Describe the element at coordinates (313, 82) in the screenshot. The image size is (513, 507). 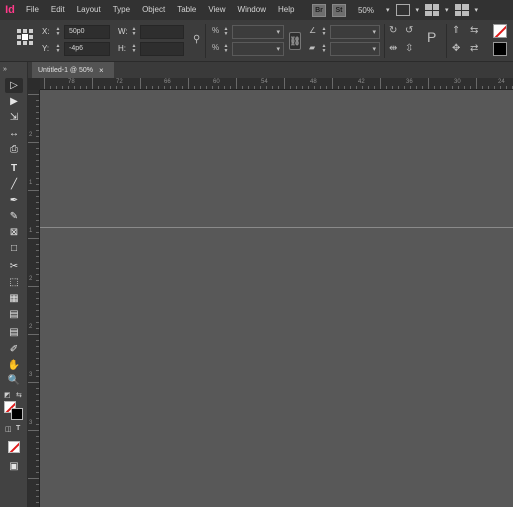
I see `ruler-tick-label: 48` at that location.